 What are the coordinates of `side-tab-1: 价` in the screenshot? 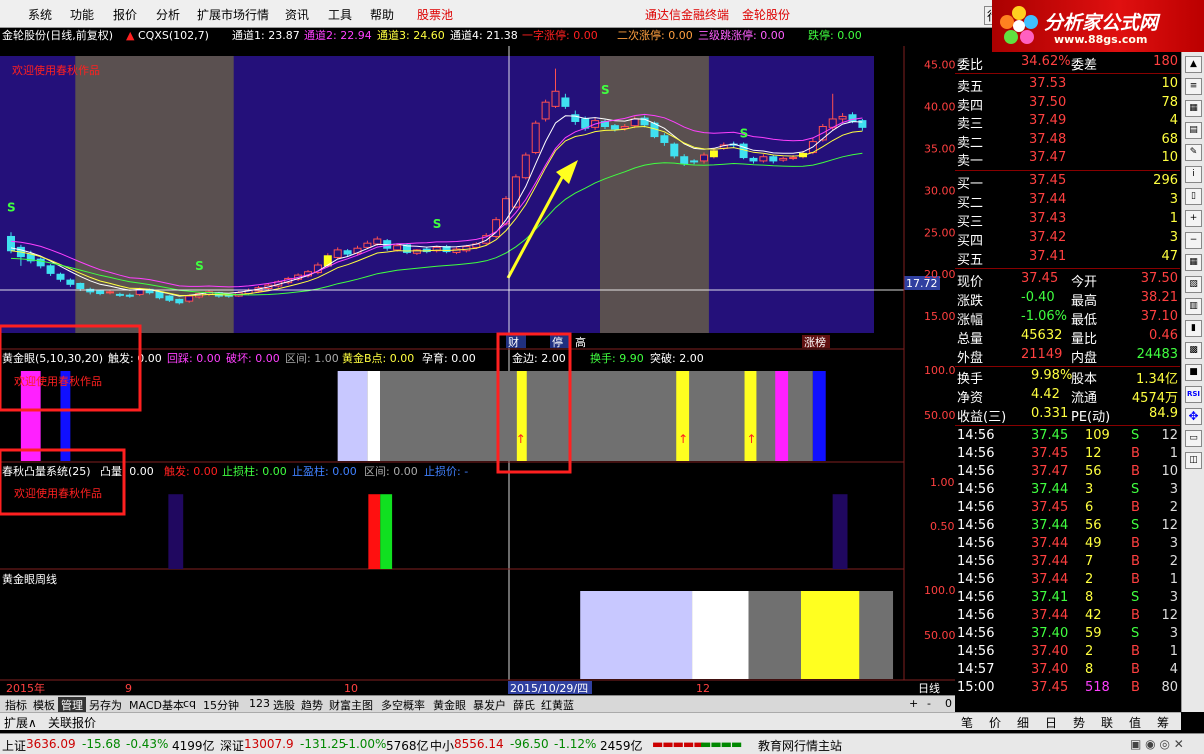 It's located at (995, 722).